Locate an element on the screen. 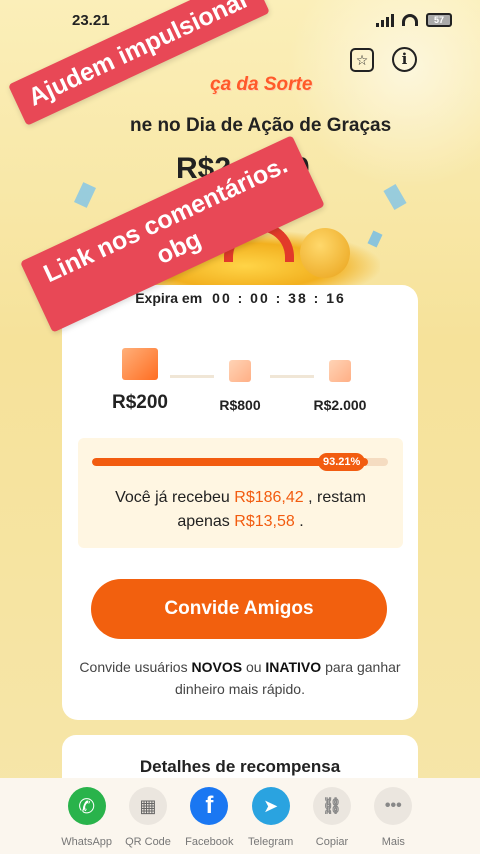  tier-2-label: R$800 is located at coordinates (240, 405).